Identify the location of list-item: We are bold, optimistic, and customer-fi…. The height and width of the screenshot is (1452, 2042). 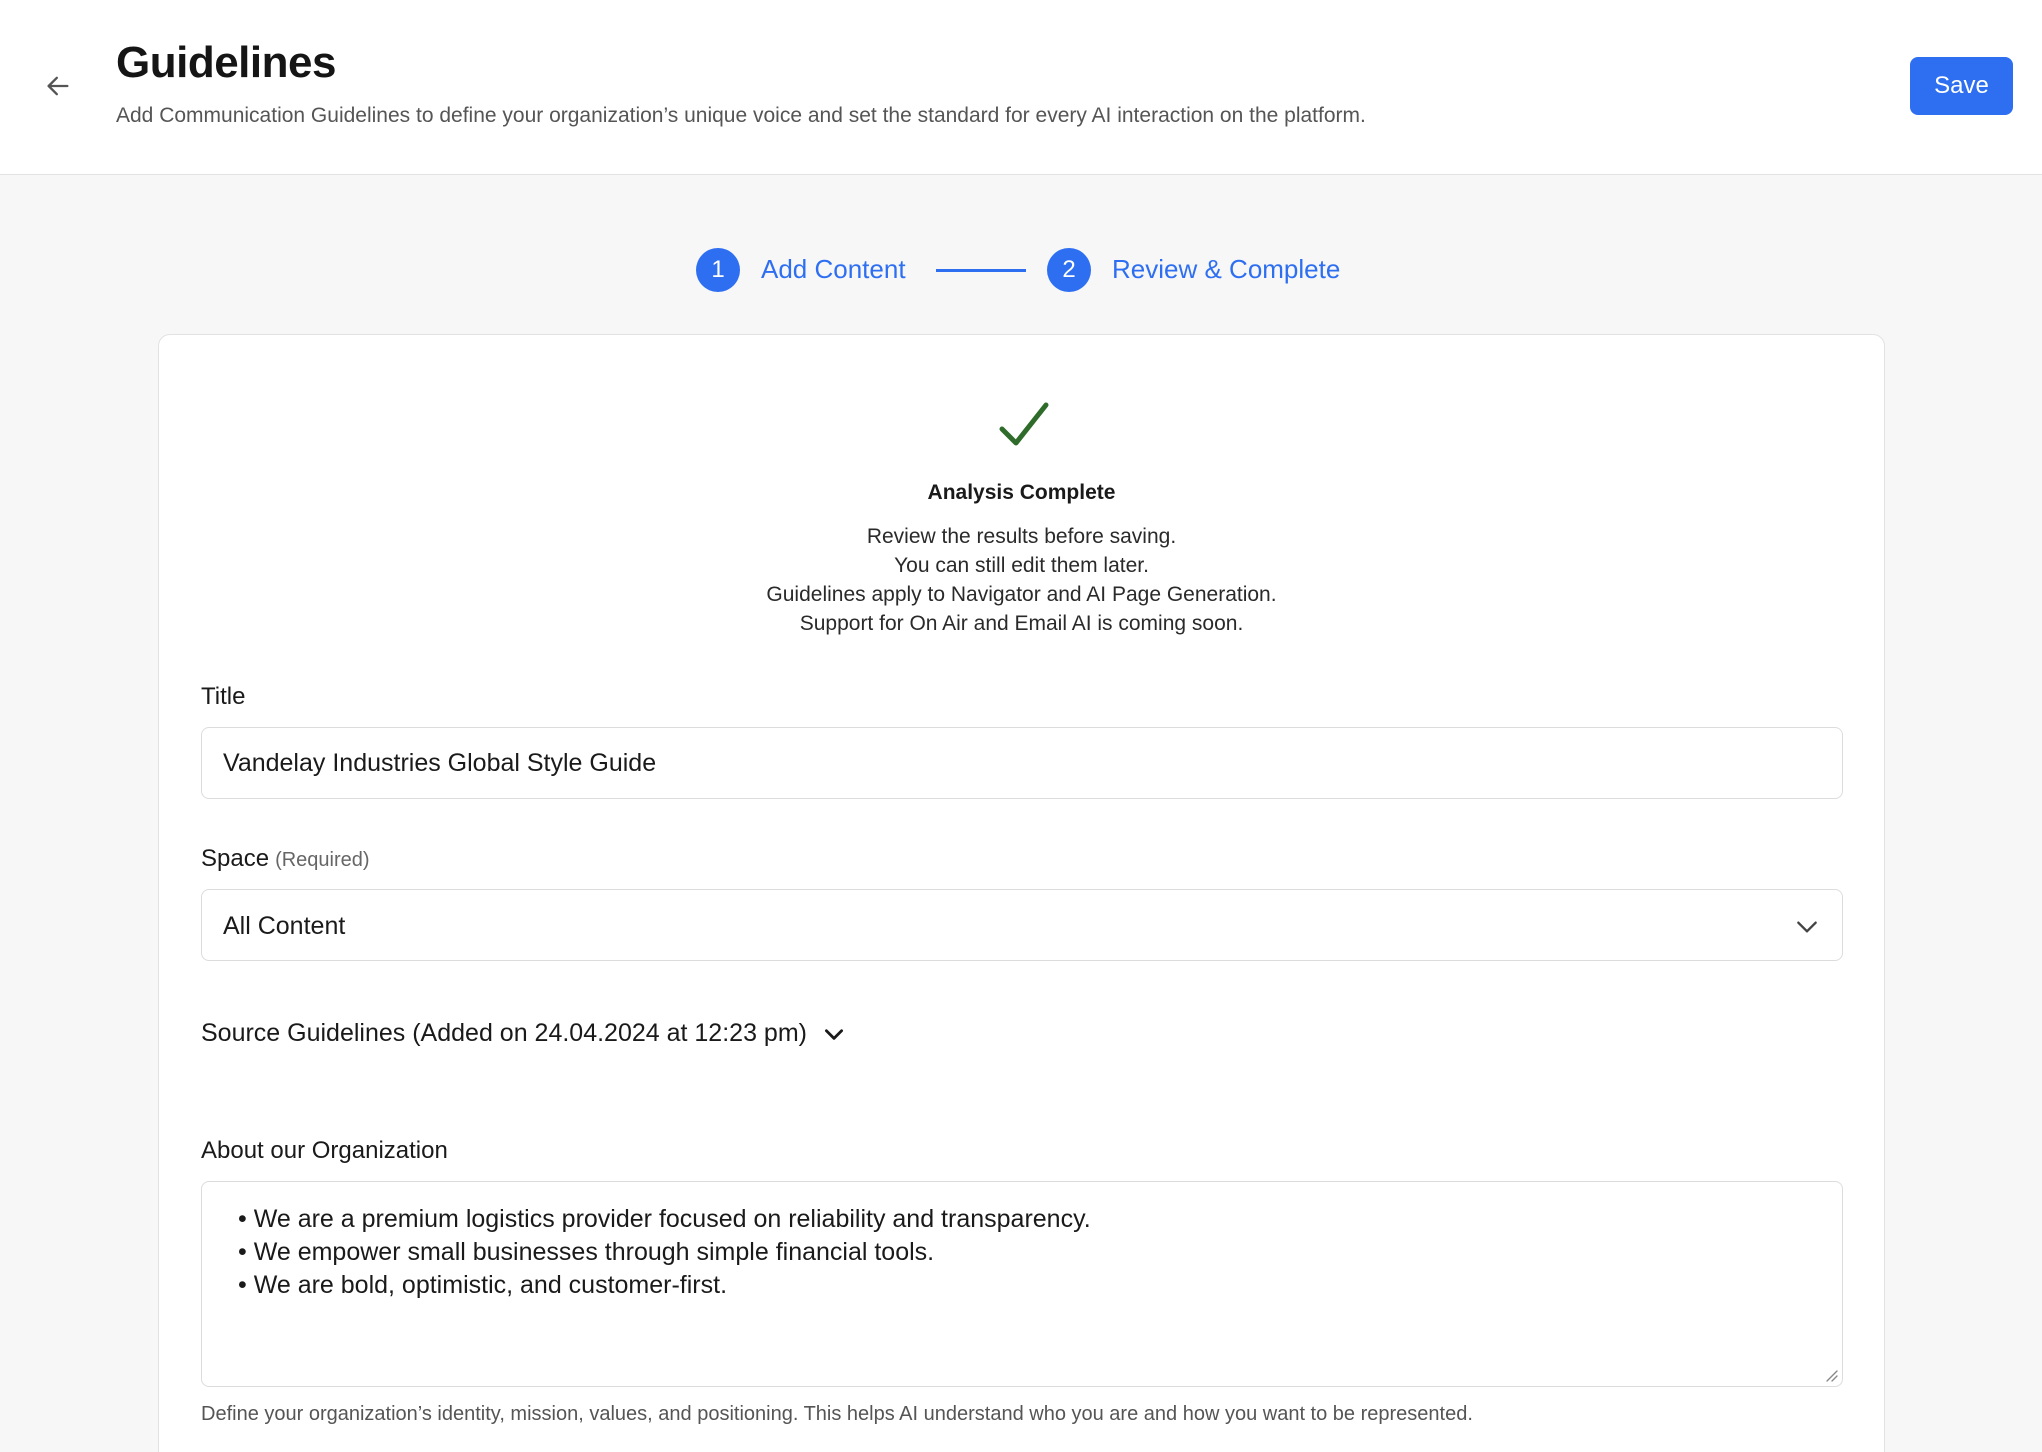
(664, 1285).